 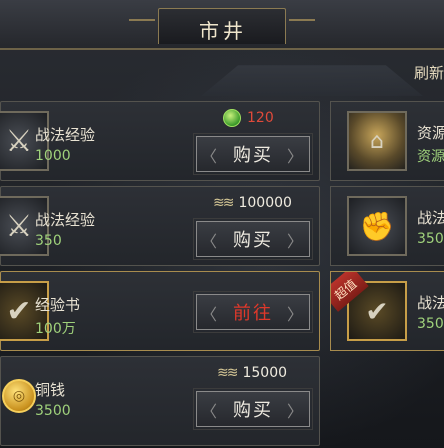 What do you see at coordinates (265, 203) in the screenshot?
I see `item-price: 100000` at bounding box center [265, 203].